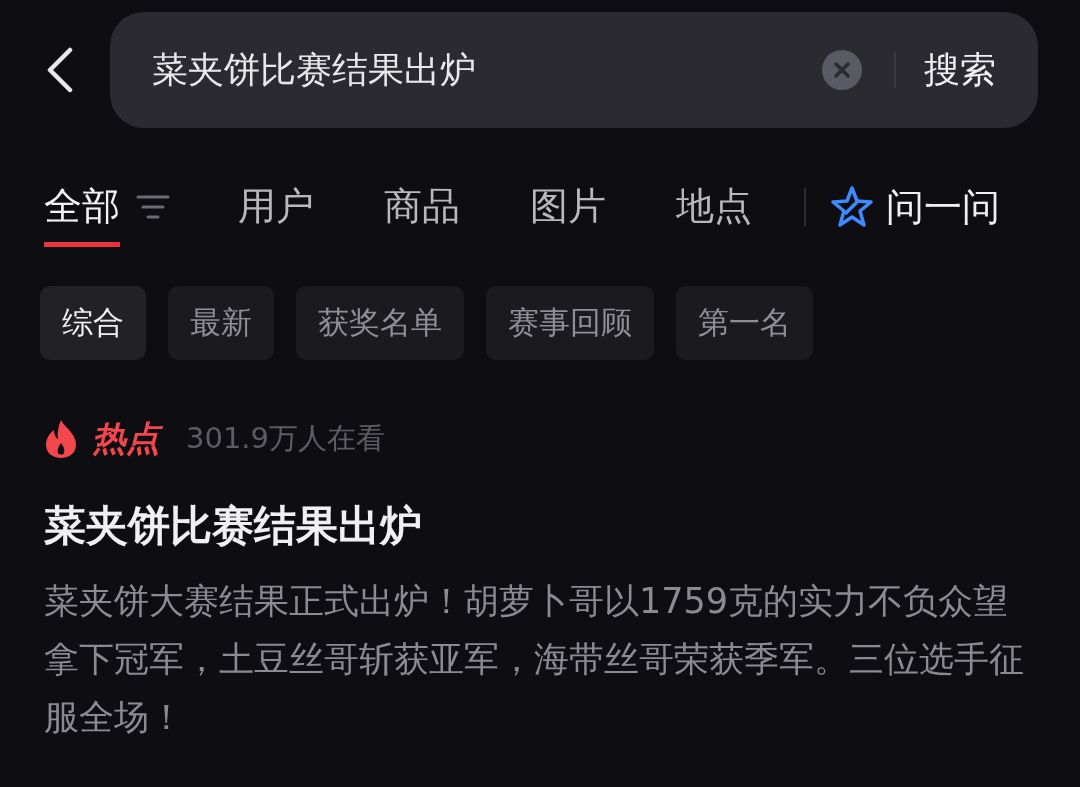 Image resolution: width=1080 pixels, height=787 pixels. Describe the element at coordinates (915, 207) in the screenshot. I see `ask-button: 问一问` at that location.